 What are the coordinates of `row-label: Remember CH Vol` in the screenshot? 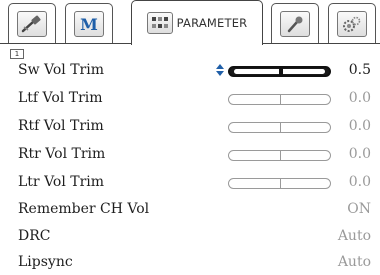 It's located at (84, 209).